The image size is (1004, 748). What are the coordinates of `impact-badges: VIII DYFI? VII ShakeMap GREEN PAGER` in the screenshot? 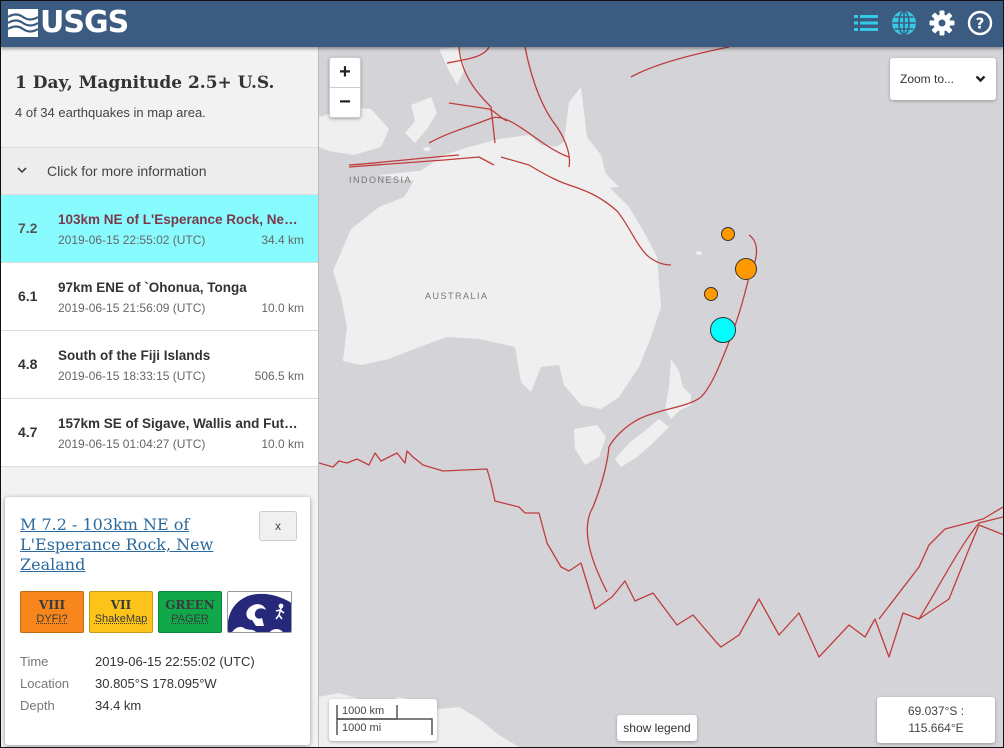 It's located at (156, 612).